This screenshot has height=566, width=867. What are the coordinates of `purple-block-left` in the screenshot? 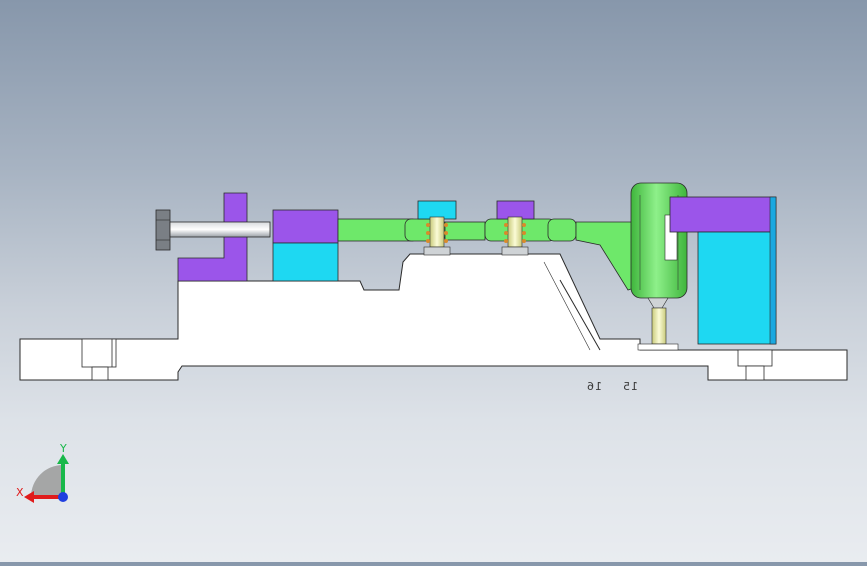 It's located at (305, 226).